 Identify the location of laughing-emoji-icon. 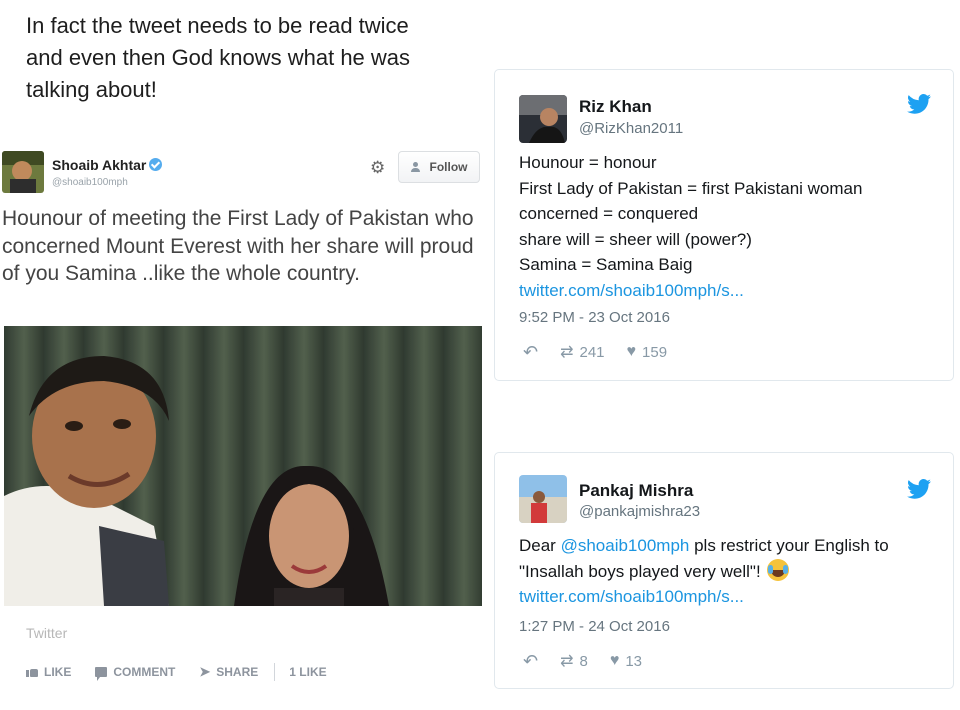
(778, 569).